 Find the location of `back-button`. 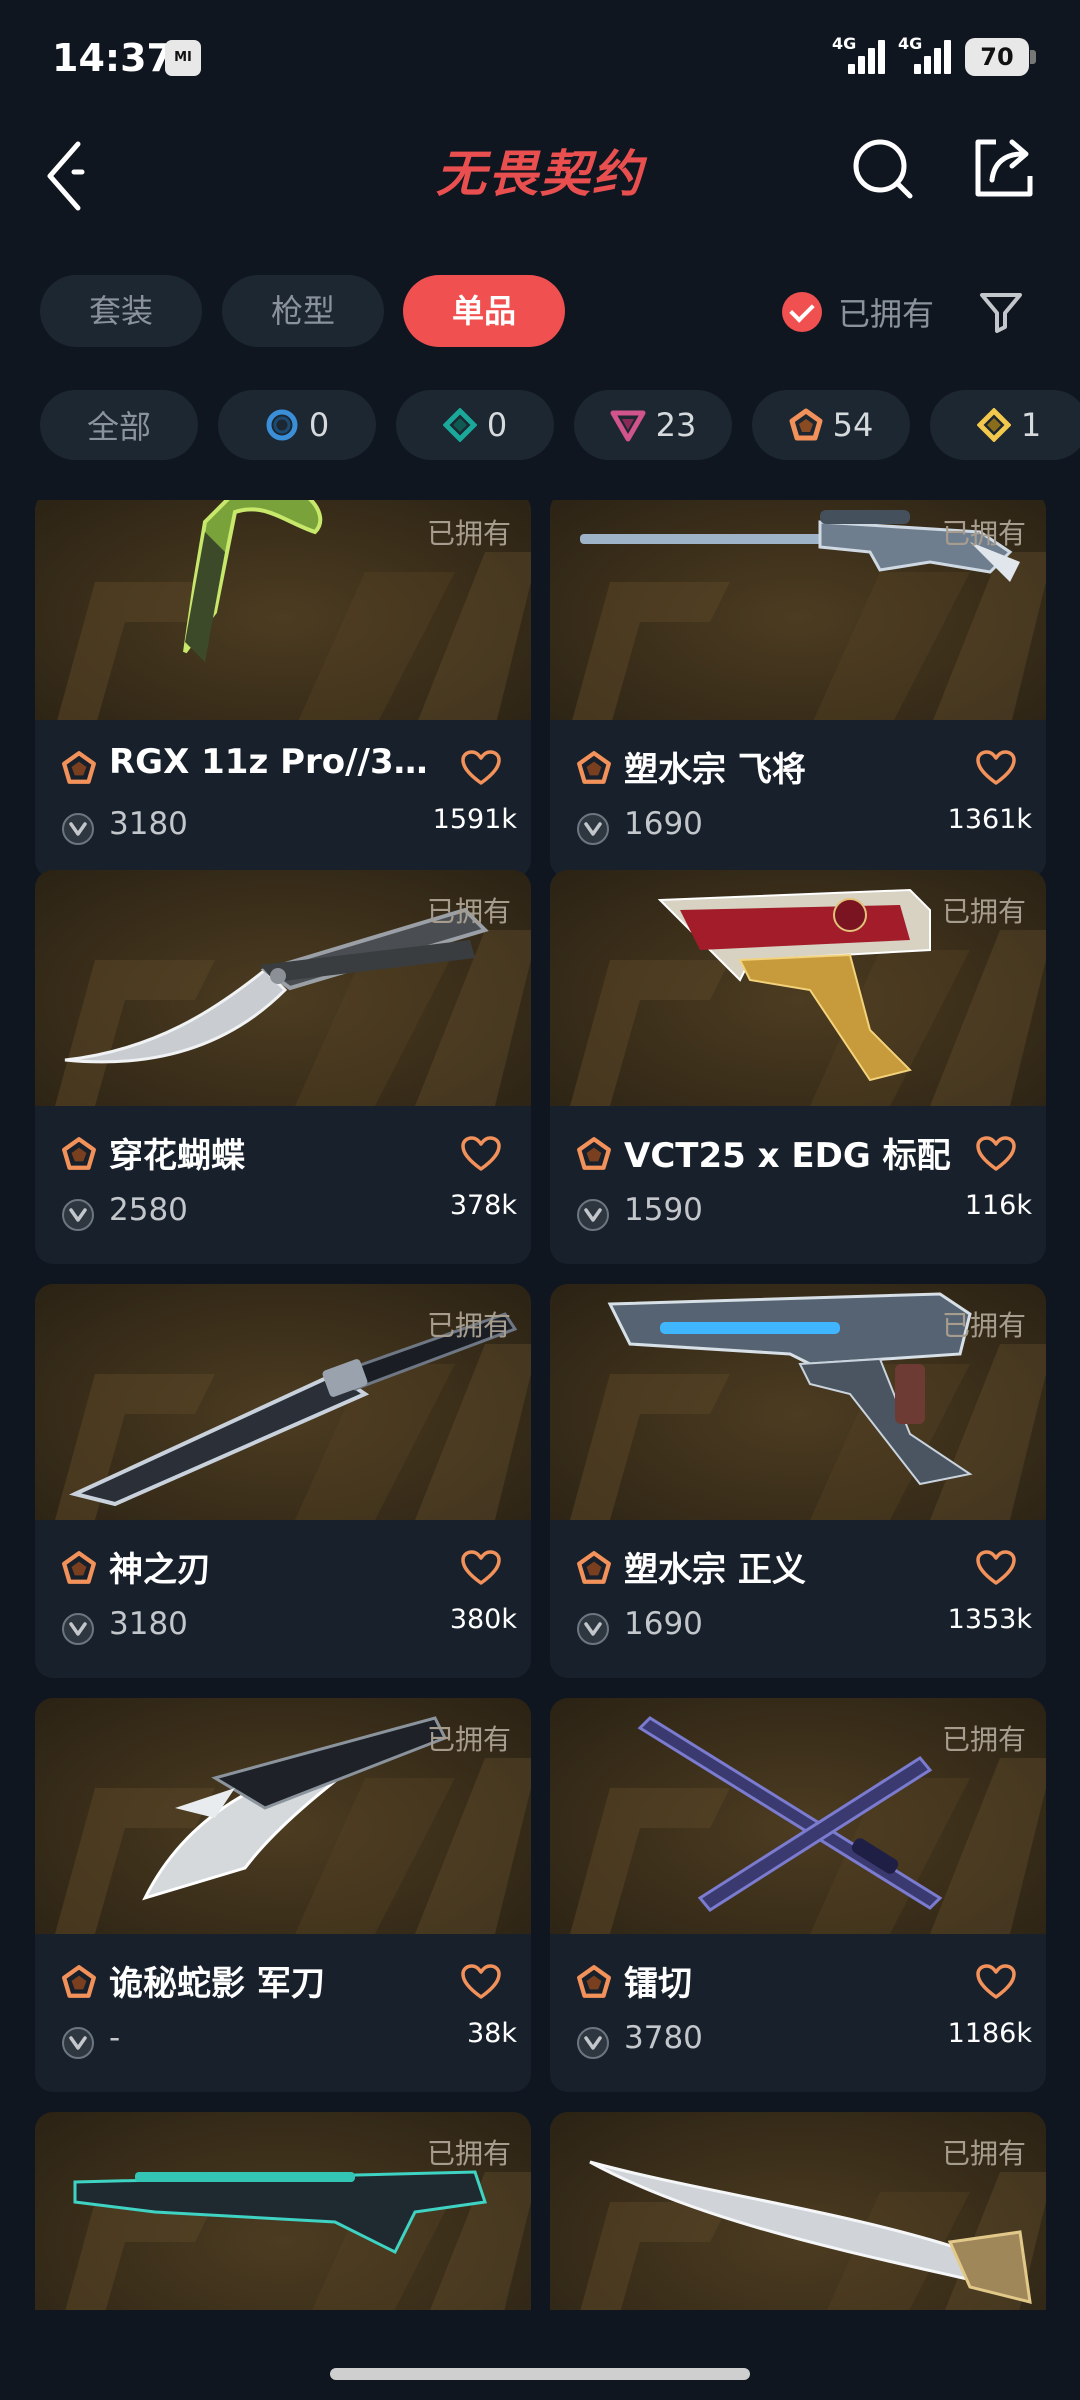

back-button is located at coordinates (70, 172).